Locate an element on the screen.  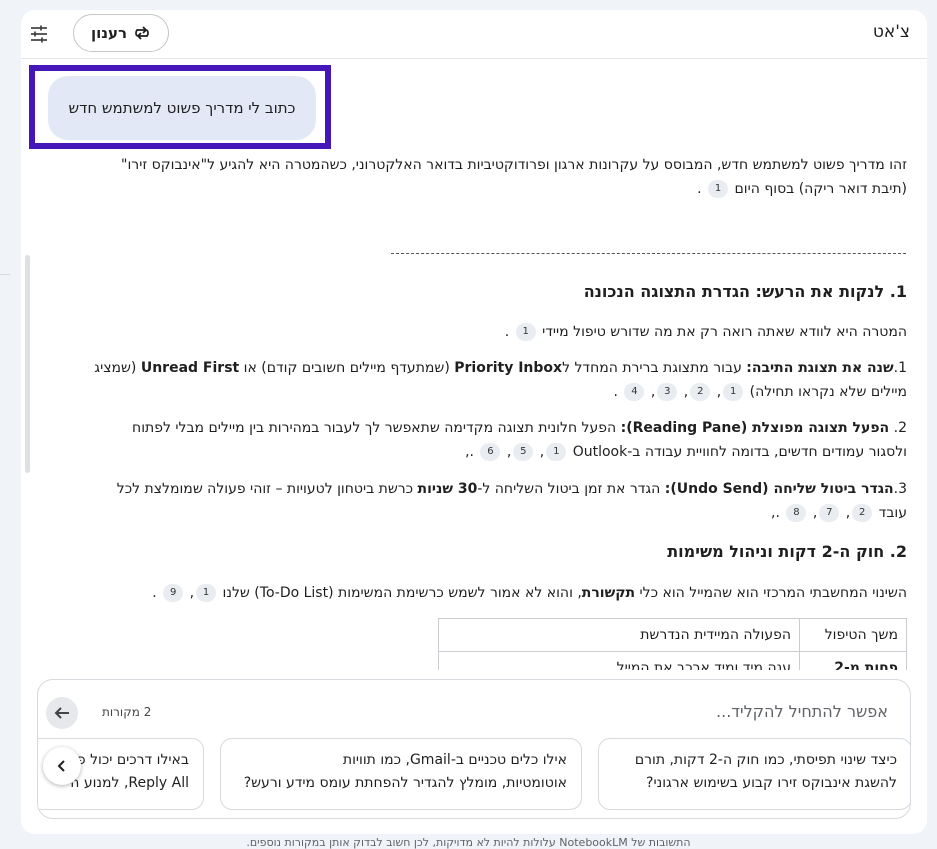
panel-title: צ'אט is located at coordinates (891, 32).